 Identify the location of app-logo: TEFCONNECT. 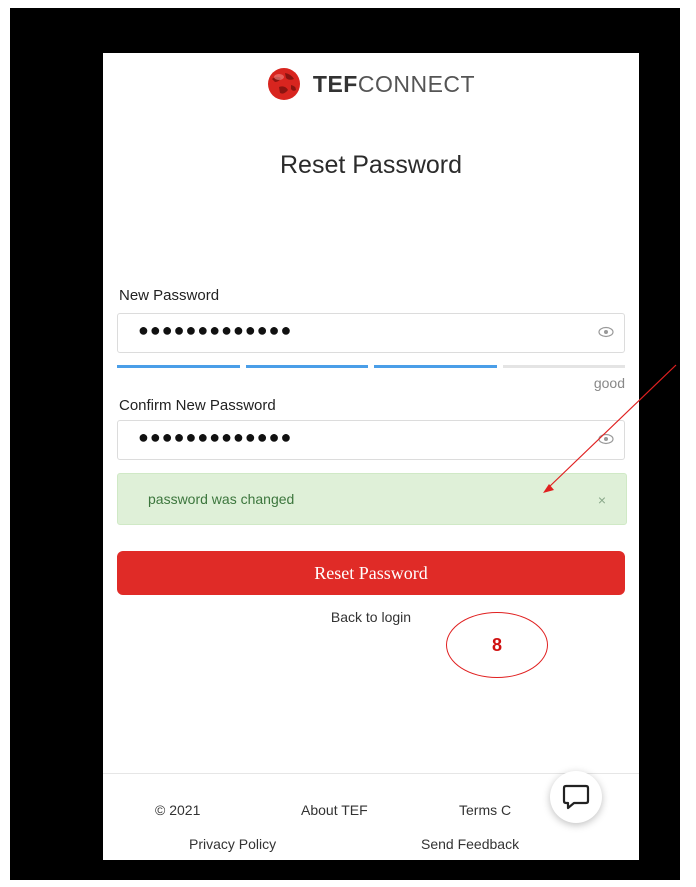
(371, 87).